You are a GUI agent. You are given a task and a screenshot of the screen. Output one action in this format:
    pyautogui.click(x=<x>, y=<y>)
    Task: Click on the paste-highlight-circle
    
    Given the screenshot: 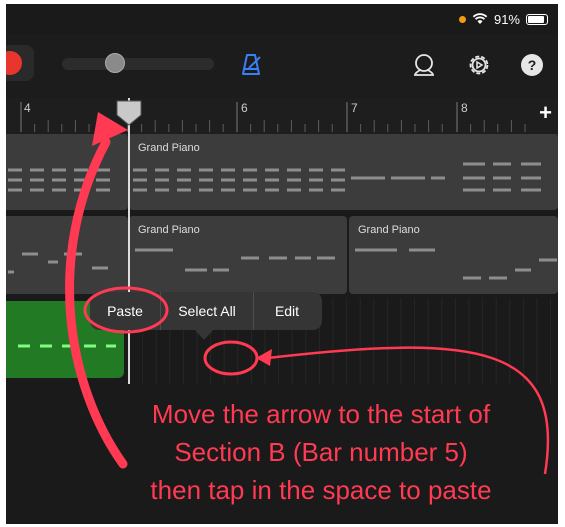 What is the action you would take?
    pyautogui.click(x=126, y=310)
    